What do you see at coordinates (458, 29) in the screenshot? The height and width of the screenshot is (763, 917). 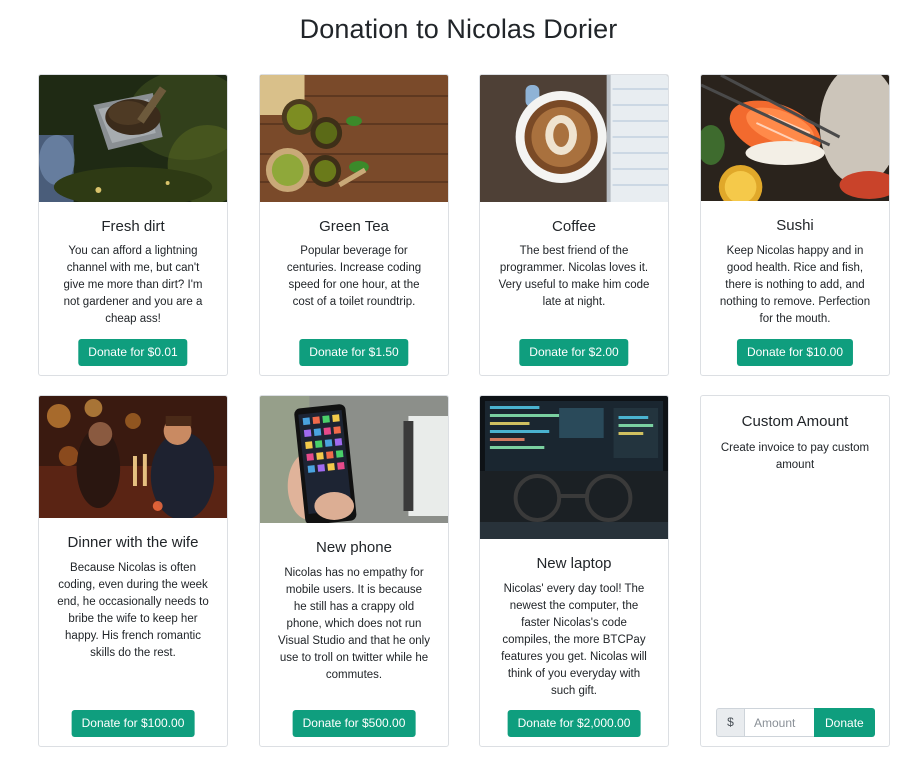 I see `page-title: Donation to Nicolas Dorier` at bounding box center [458, 29].